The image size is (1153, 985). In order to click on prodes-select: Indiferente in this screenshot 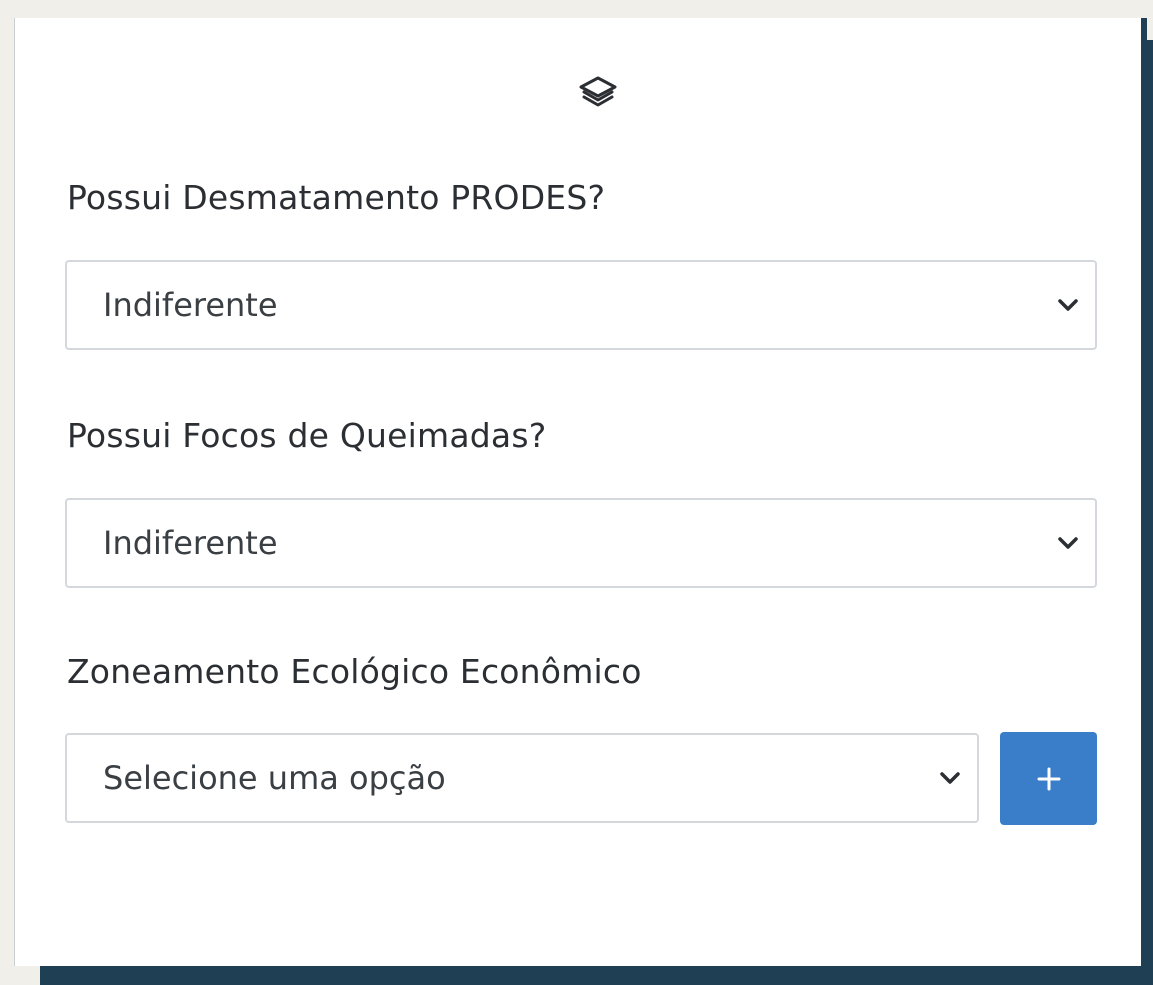, I will do `click(581, 305)`.